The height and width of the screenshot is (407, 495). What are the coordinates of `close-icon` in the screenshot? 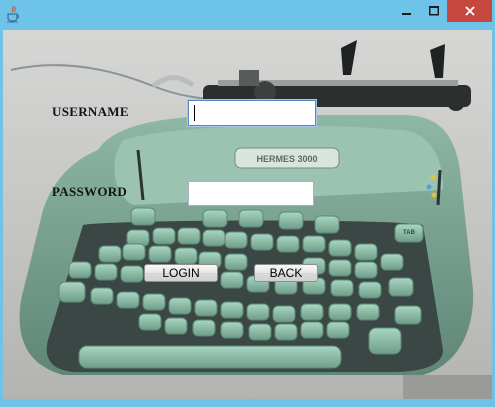 It's located at (469, 11).